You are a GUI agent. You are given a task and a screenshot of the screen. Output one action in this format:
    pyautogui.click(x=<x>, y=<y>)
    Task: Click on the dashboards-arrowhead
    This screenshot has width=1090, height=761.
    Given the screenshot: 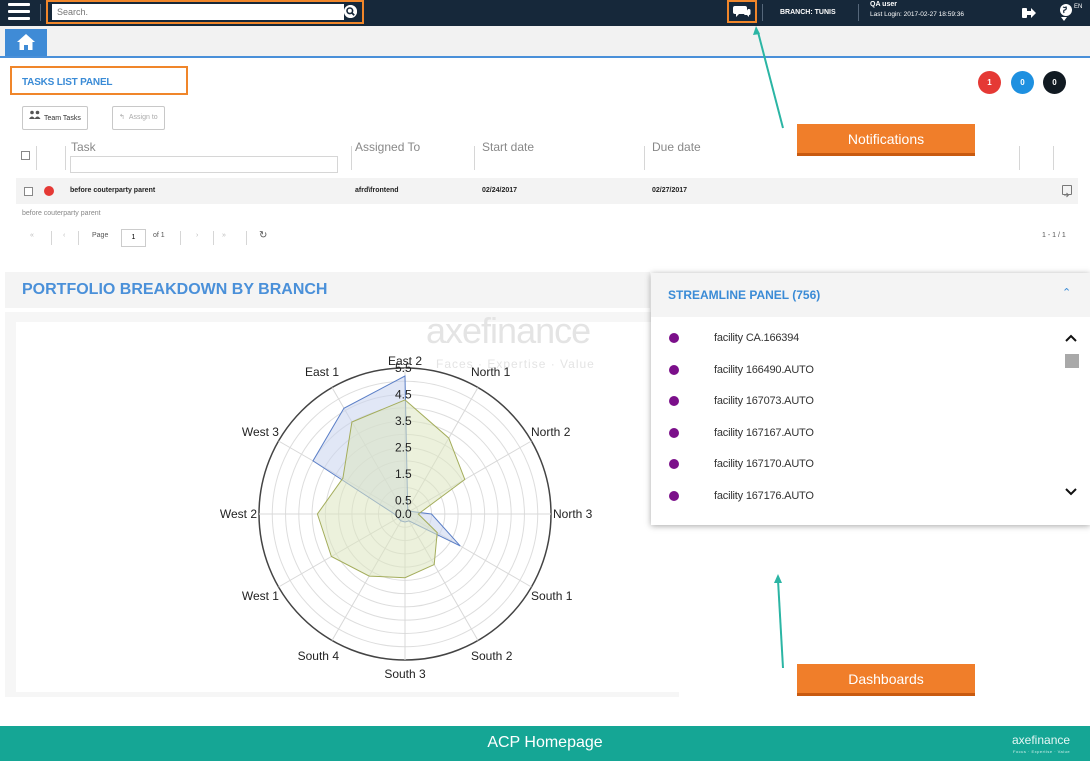 What is the action you would take?
    pyautogui.click(x=778, y=578)
    